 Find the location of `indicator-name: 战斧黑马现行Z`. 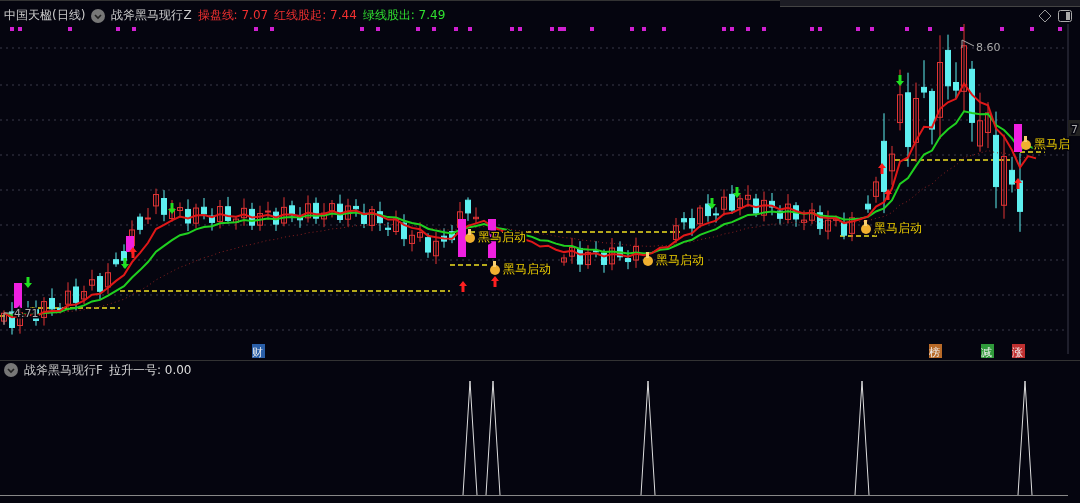

indicator-name: 战斧黑马现行Z is located at coordinates (151, 15).